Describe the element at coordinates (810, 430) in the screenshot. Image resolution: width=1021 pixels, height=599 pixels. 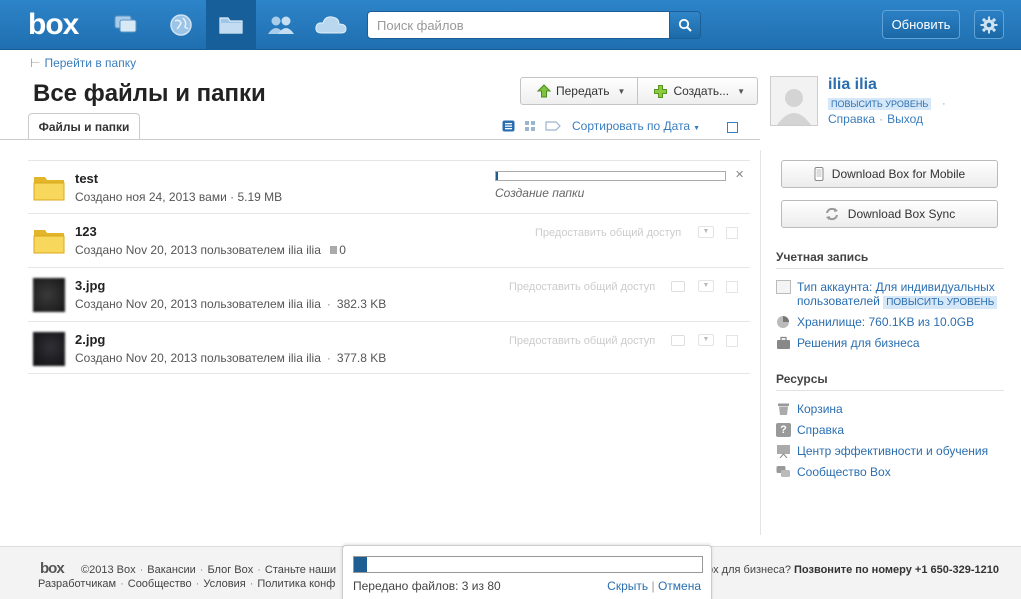
I see `help-resource-link: ? Справка` at that location.